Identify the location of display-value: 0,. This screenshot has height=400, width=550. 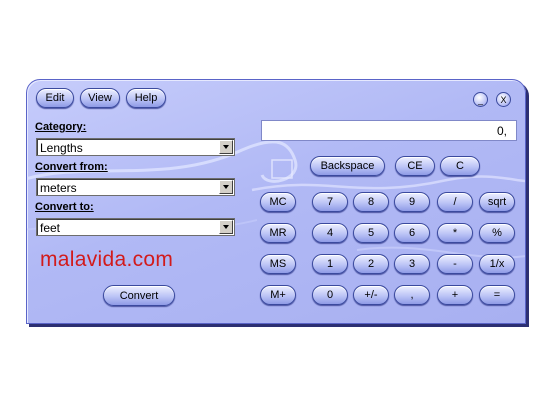
(501, 131).